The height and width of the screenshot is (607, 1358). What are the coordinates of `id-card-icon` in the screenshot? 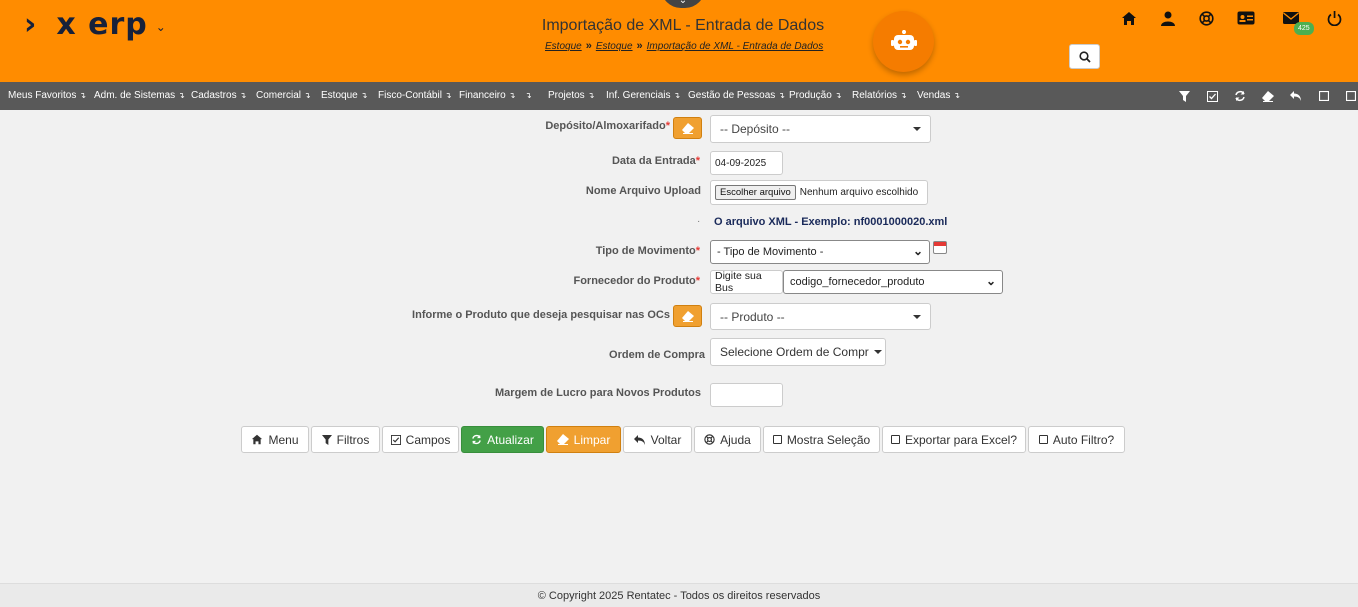 It's located at (1246, 18).